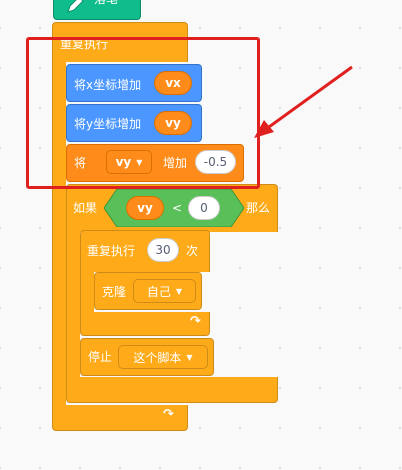 The image size is (402, 470). I want to click on annotation-arrow-icon, so click(303, 101).